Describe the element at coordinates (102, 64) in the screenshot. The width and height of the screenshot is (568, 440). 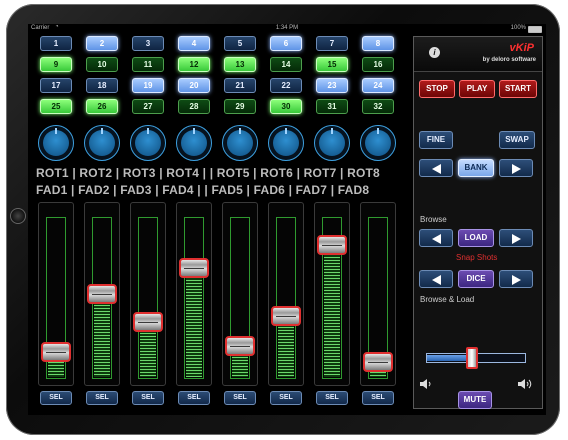
I see `pad-button-10: 10` at that location.